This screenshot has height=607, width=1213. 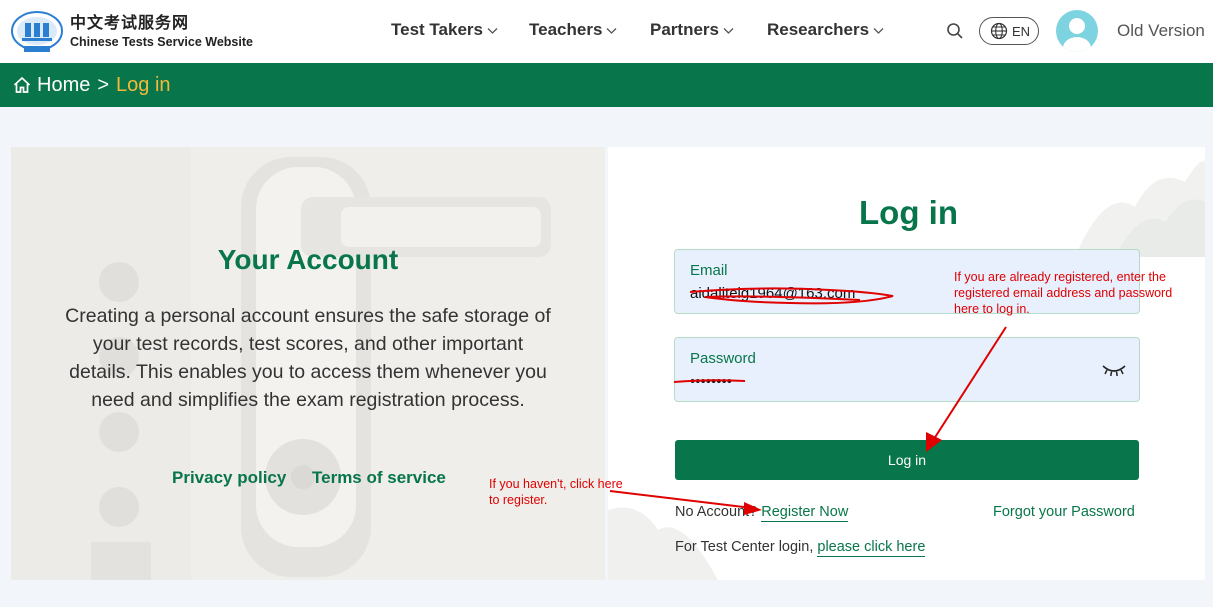 I want to click on site-logo: 中文考试服务网 Chinese Tests Service Website, so click(x=131, y=32).